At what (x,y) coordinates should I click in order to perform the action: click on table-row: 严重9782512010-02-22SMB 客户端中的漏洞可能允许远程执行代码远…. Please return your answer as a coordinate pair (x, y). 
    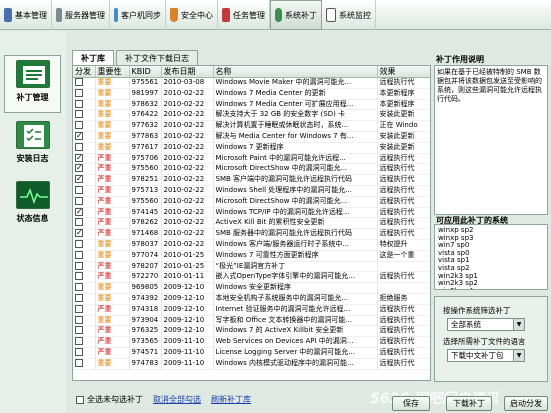
    Looking at the image, I should click on (251, 180).